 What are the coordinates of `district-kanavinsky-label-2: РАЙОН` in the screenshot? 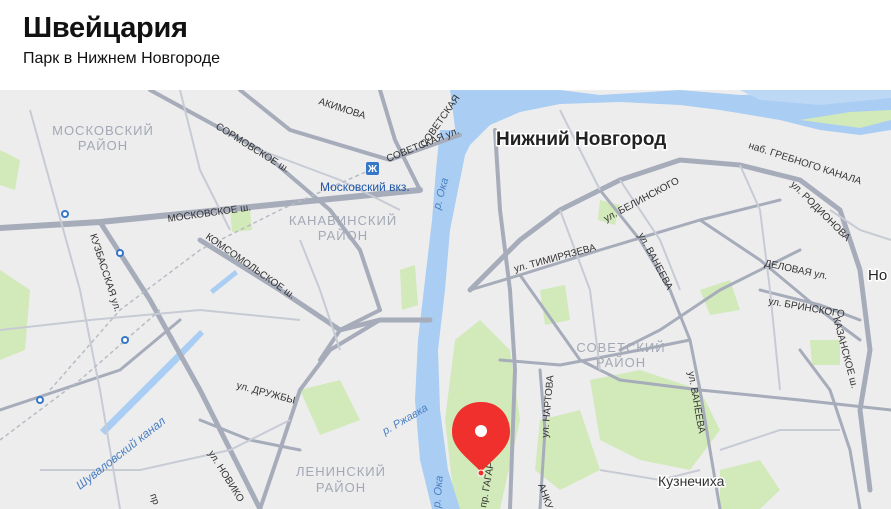 It's located at (343, 235).